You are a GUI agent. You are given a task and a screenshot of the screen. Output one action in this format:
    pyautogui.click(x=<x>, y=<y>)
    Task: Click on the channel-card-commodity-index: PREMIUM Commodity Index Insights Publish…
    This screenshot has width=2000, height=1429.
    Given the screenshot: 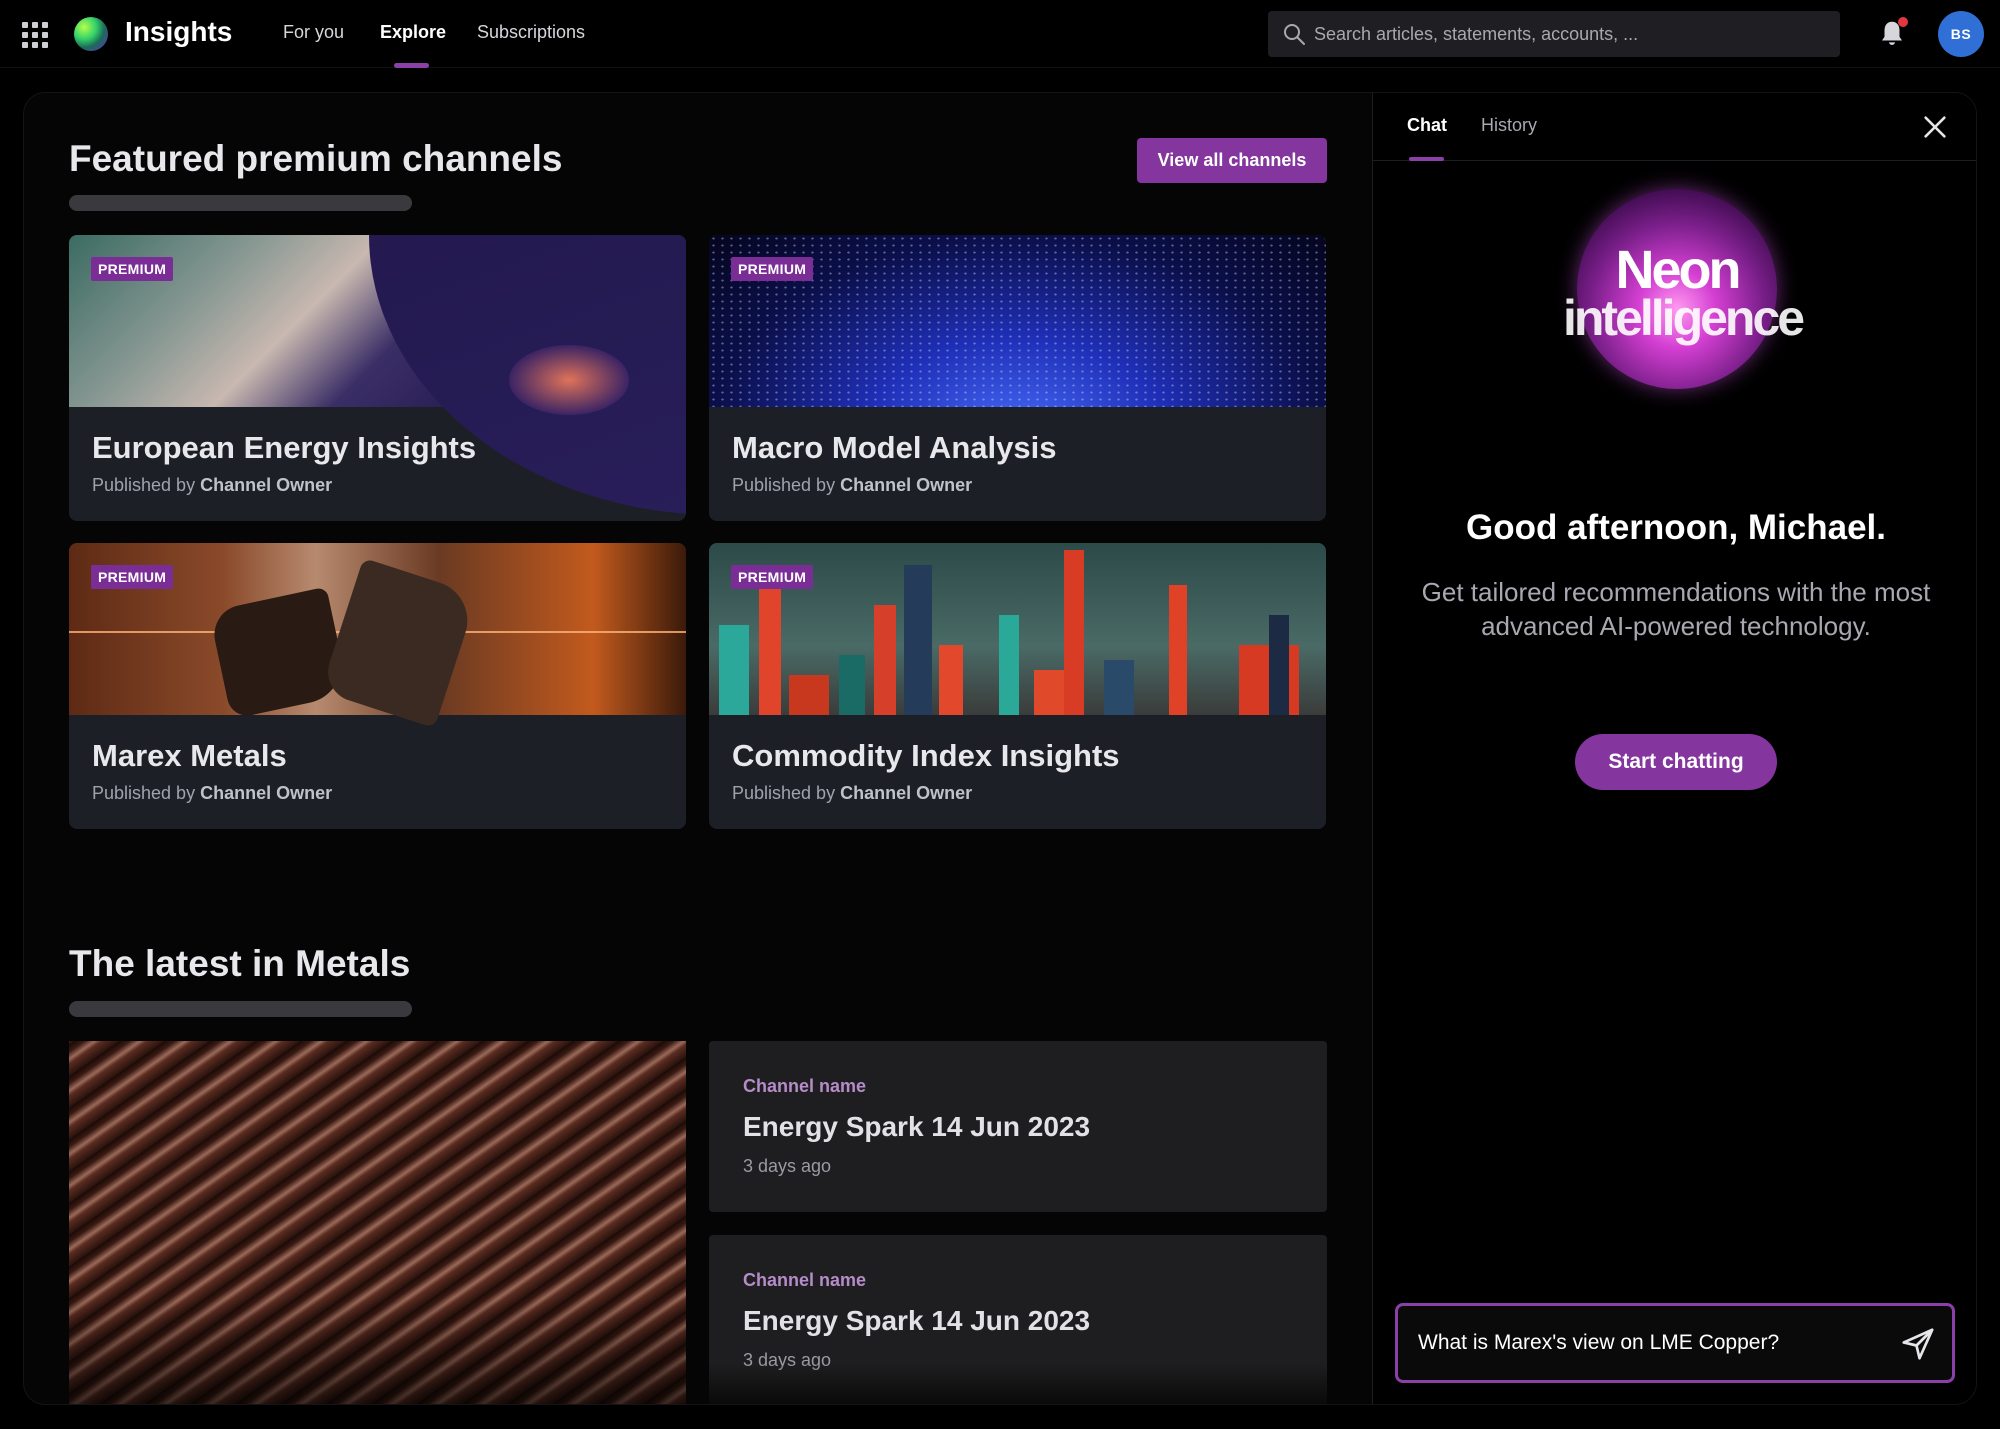 What is the action you would take?
    pyautogui.click(x=1017, y=686)
    